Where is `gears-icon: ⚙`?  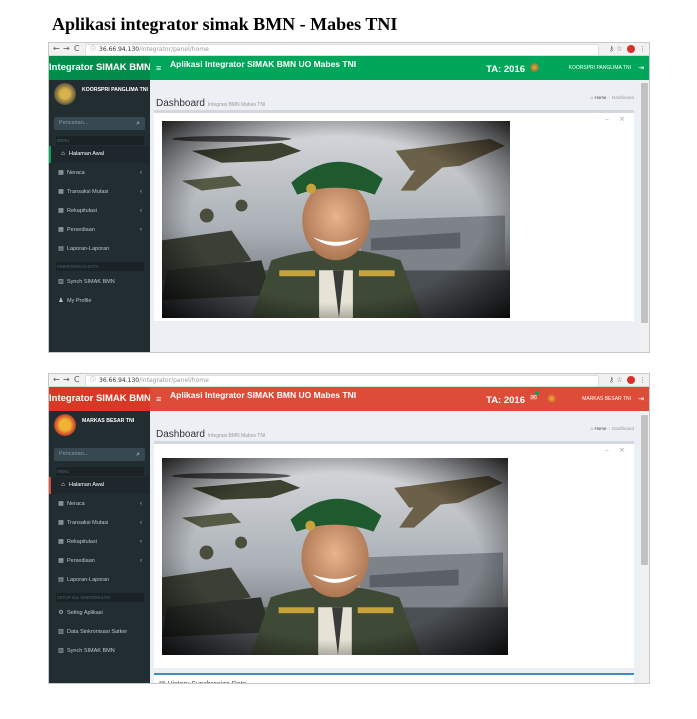
gears-icon: ⚙ is located at coordinates (61, 613).